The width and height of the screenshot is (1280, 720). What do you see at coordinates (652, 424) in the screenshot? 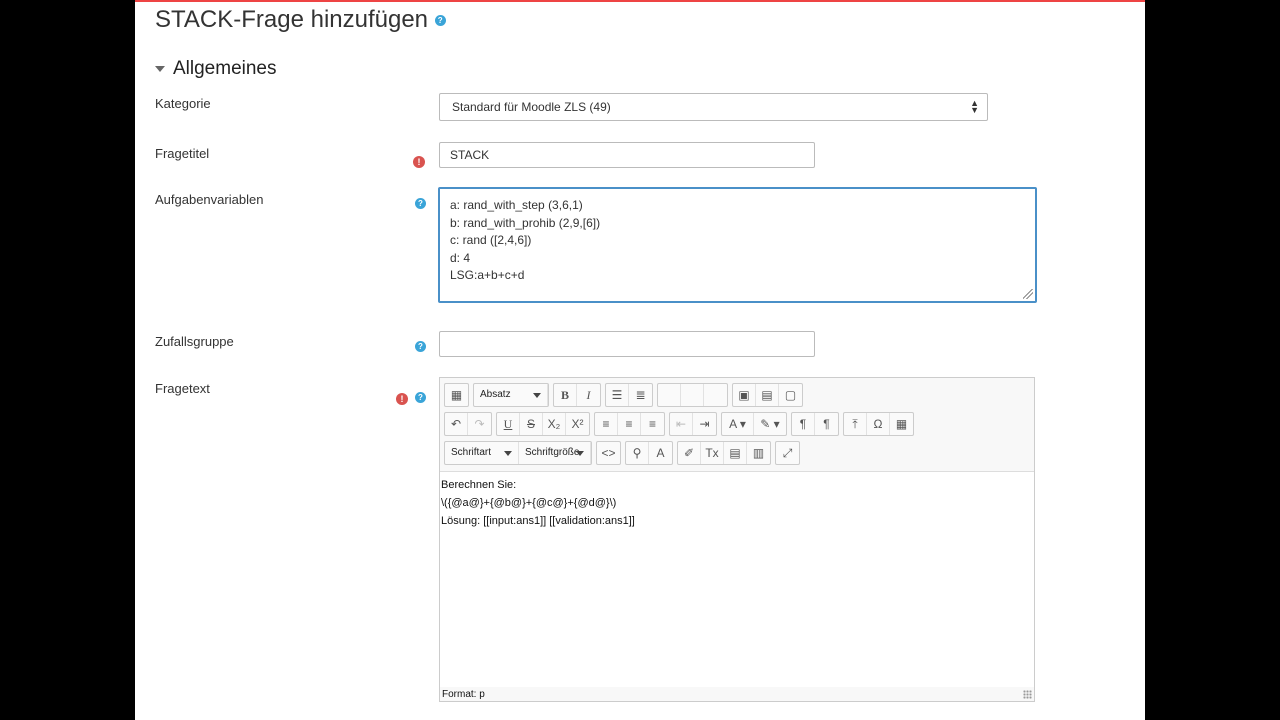
I see `align-right-icon: ≡` at bounding box center [652, 424].